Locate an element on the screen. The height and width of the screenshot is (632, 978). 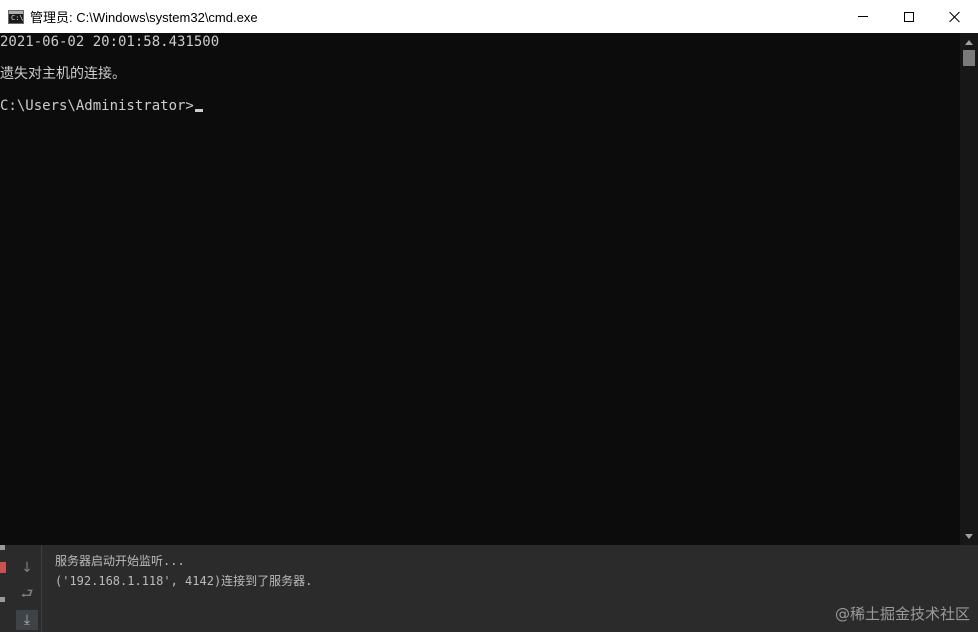
console-prompt: C:\Users\Administrator> is located at coordinates (97, 106).